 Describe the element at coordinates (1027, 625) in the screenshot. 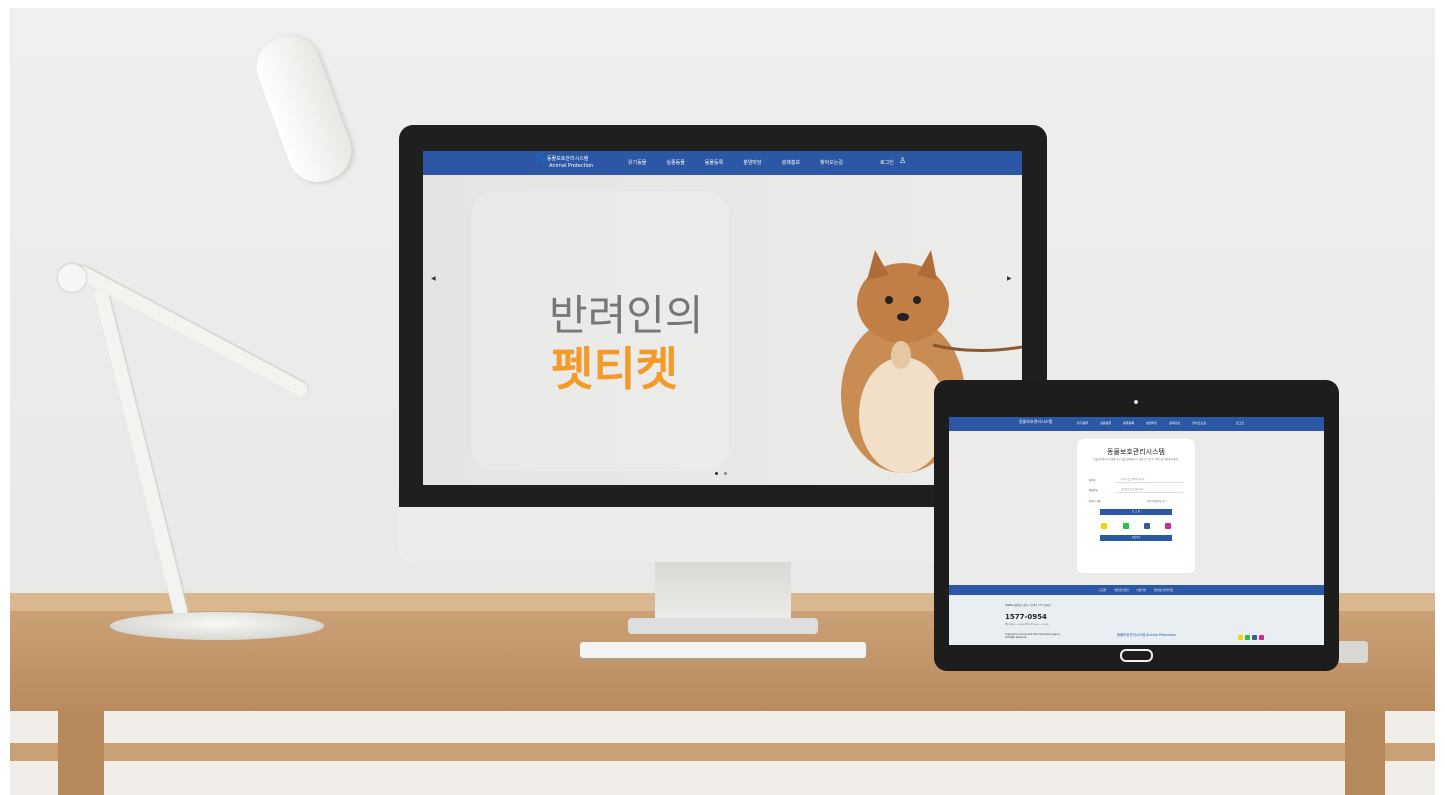

I see `footer-hours: 평일 09:00 ~ 18:00 (점심시간 12:00 ~ 13:00)` at that location.